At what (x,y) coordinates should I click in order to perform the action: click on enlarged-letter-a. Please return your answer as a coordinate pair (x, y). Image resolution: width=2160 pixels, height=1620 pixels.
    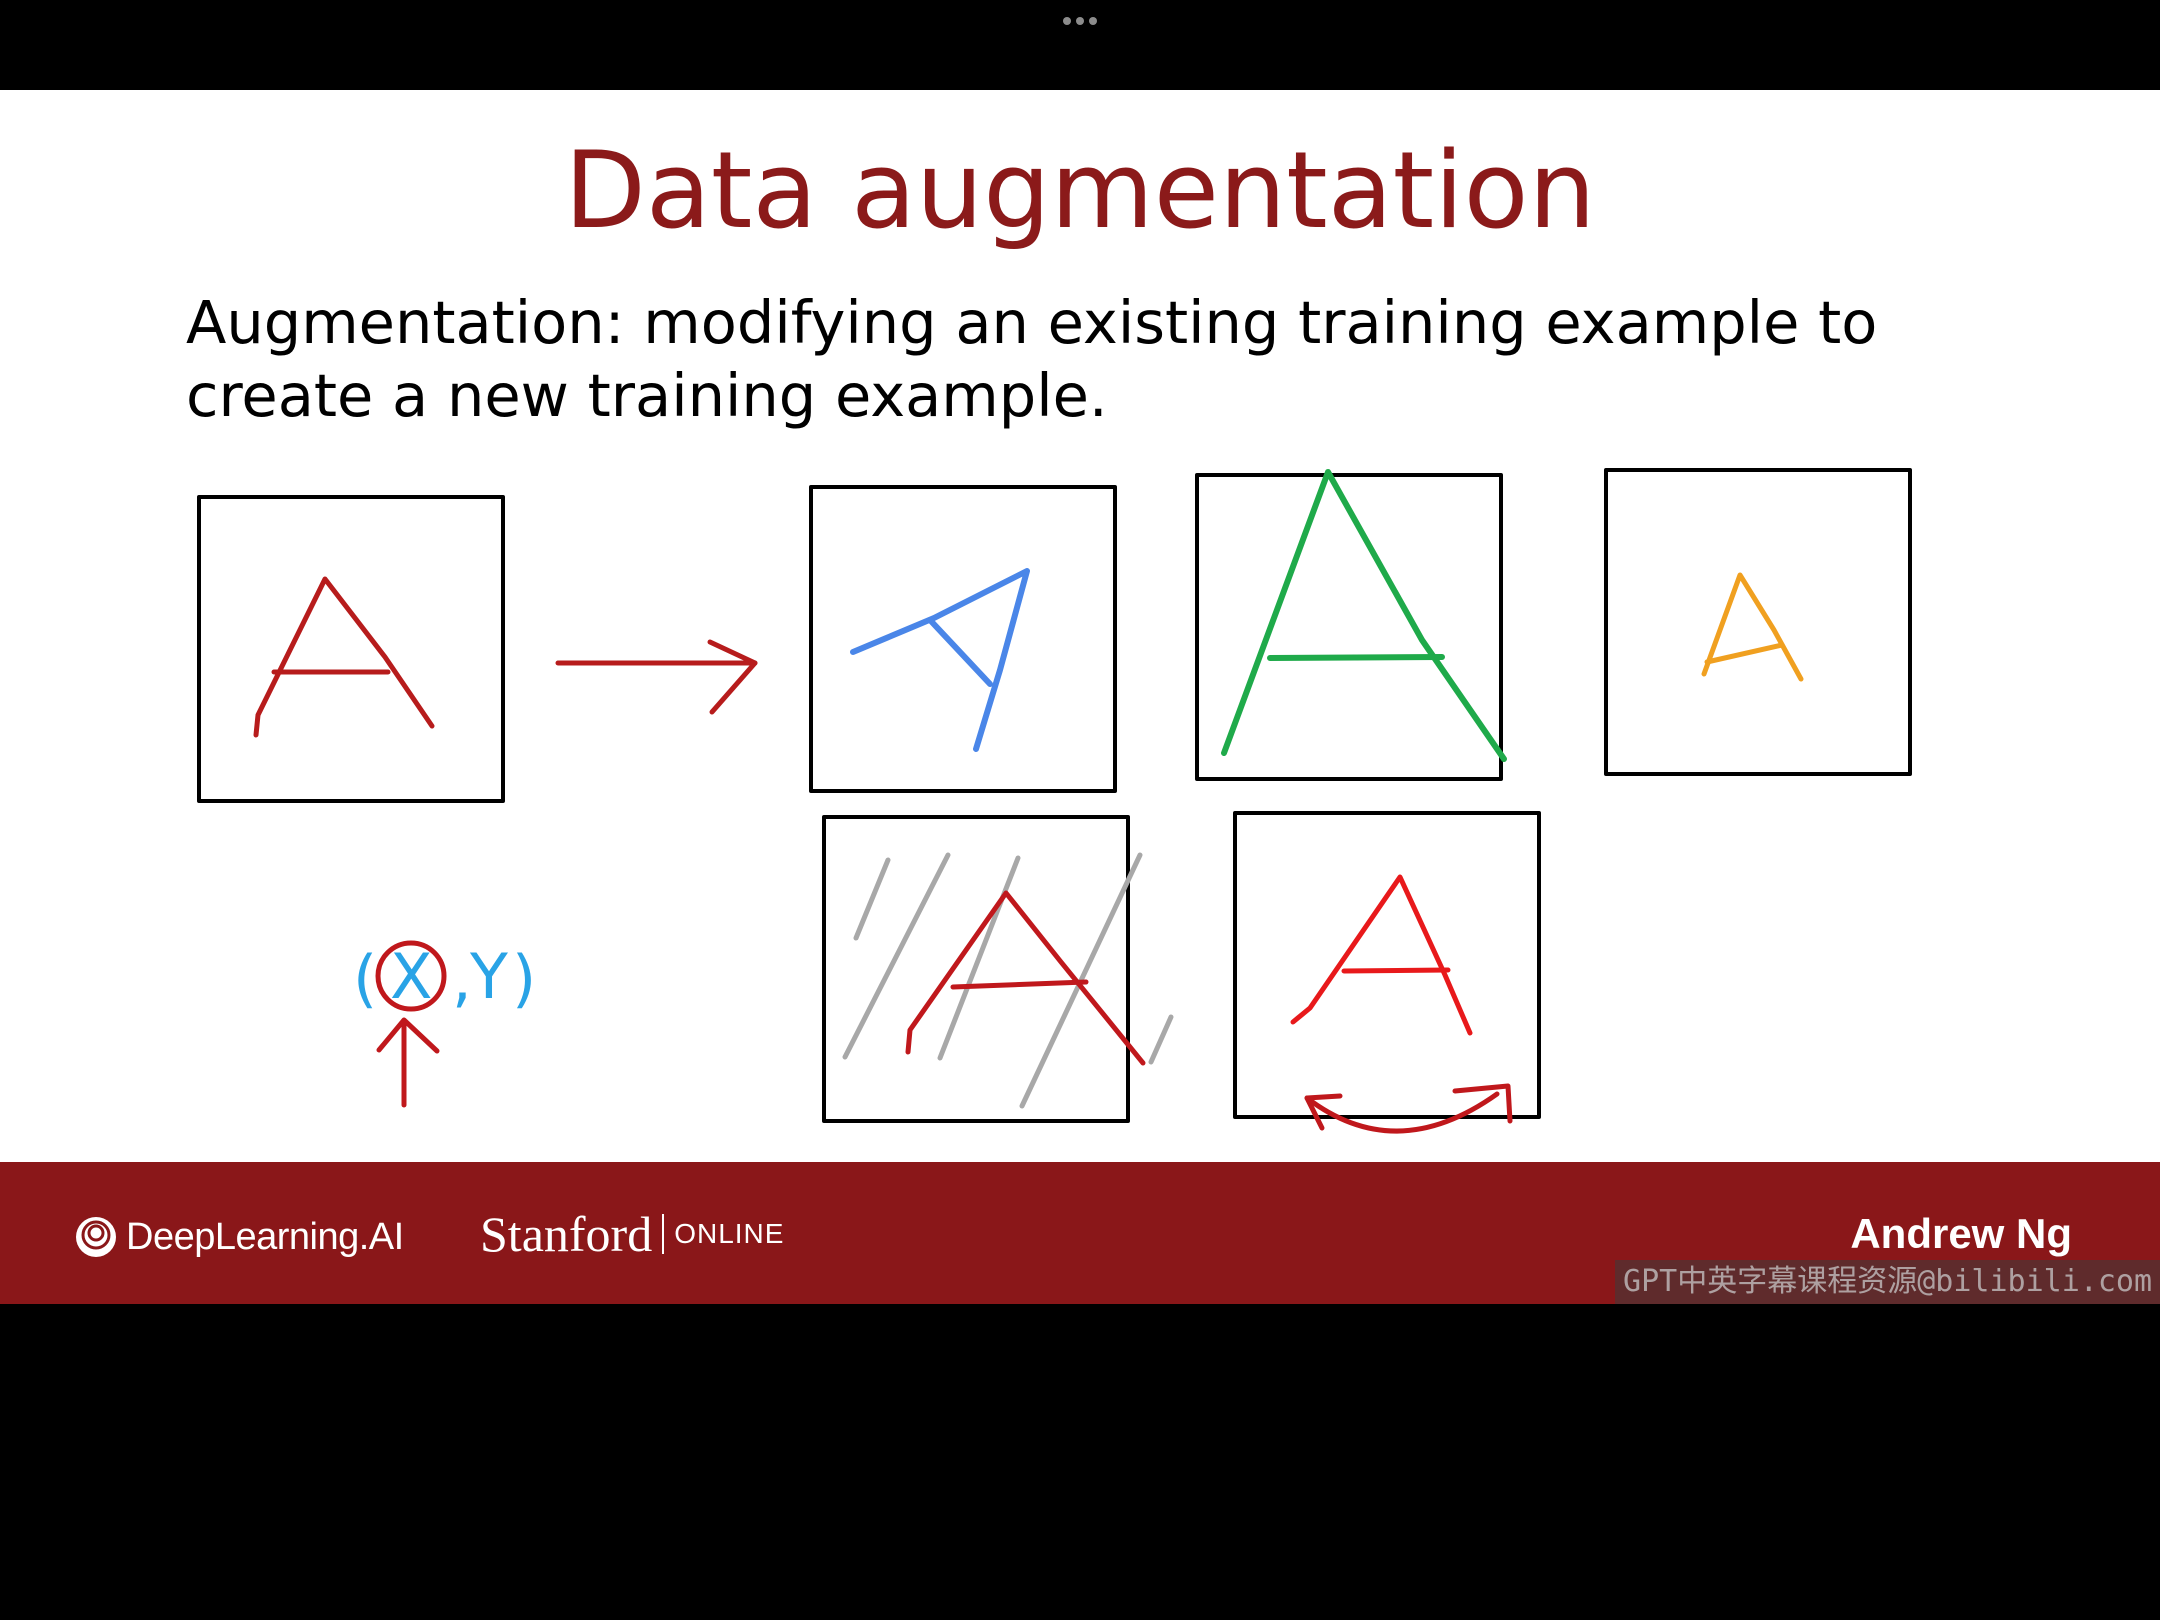
    Looking at the image, I should click on (1364, 615).